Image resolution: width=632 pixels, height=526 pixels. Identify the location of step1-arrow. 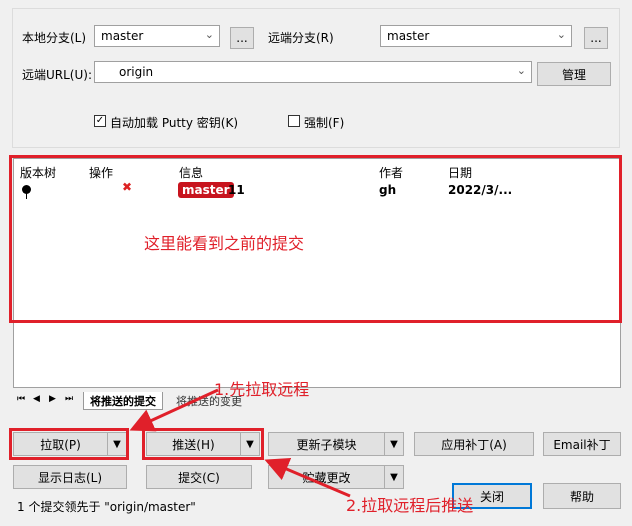
(174, 410).